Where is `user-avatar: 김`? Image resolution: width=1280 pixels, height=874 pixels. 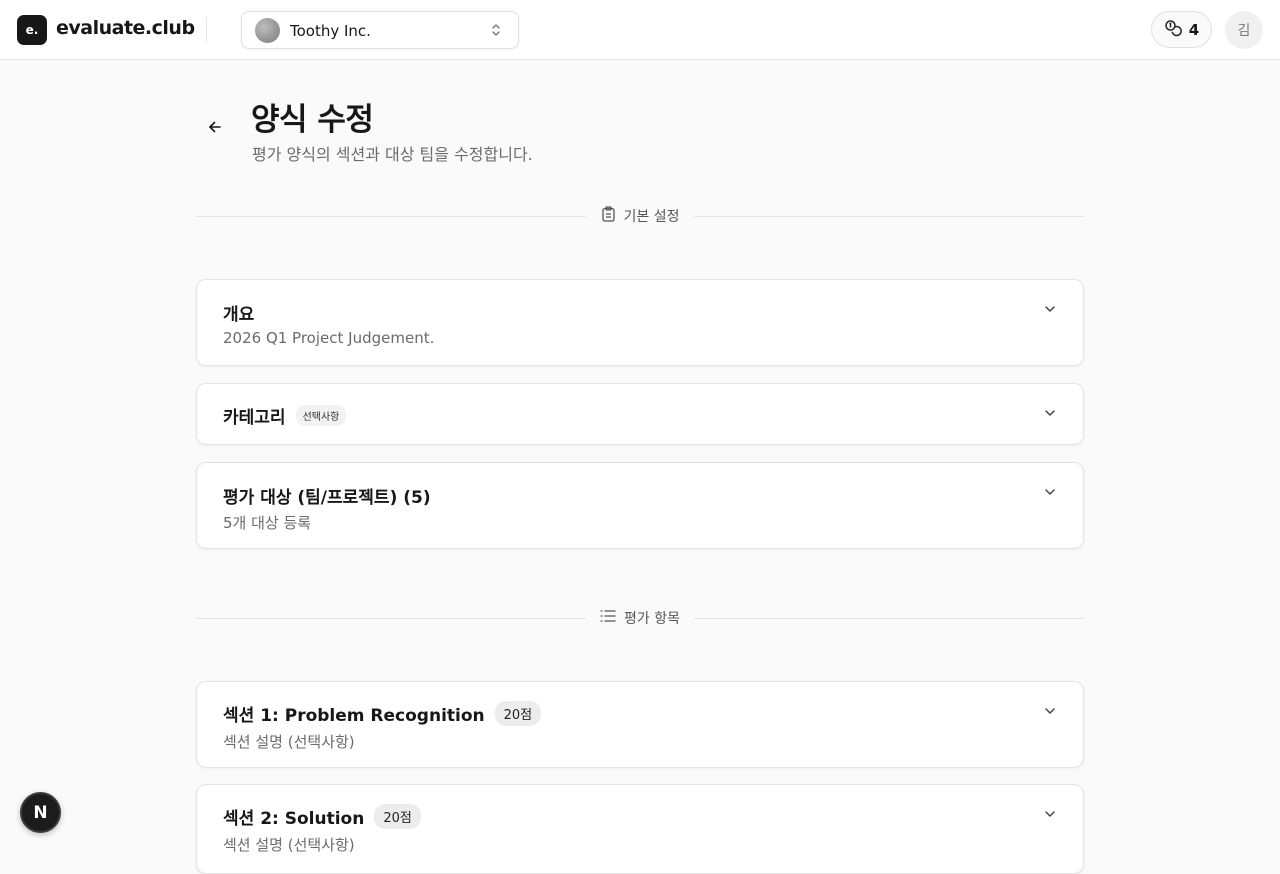
user-avatar: 김 is located at coordinates (1244, 30).